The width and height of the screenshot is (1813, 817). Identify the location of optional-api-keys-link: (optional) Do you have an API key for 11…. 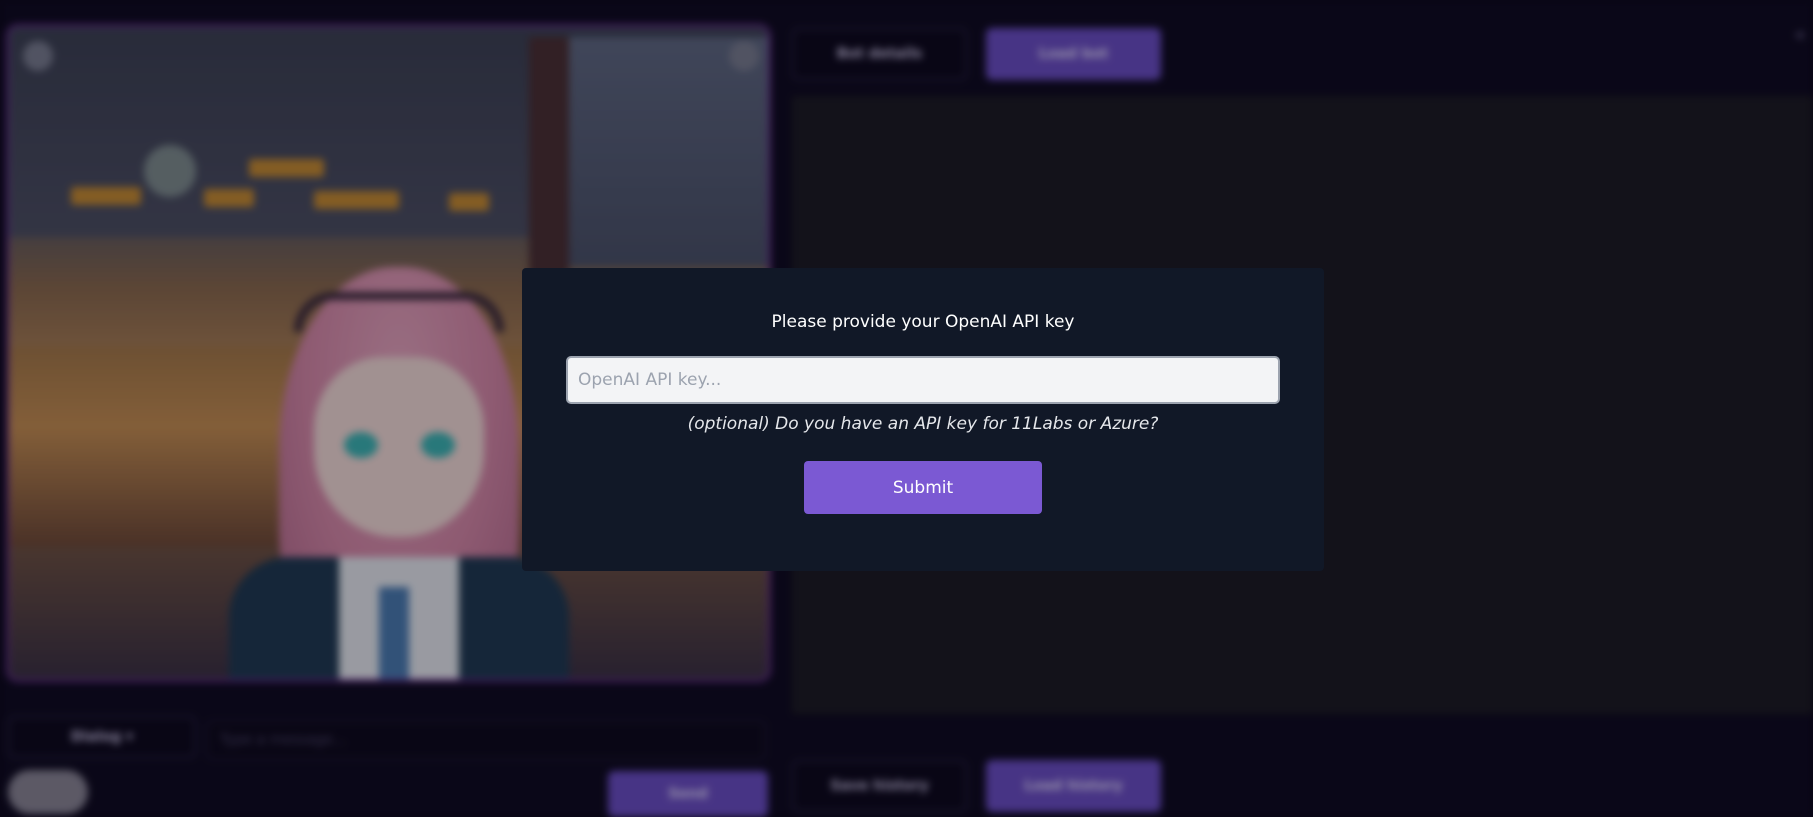
(923, 424).